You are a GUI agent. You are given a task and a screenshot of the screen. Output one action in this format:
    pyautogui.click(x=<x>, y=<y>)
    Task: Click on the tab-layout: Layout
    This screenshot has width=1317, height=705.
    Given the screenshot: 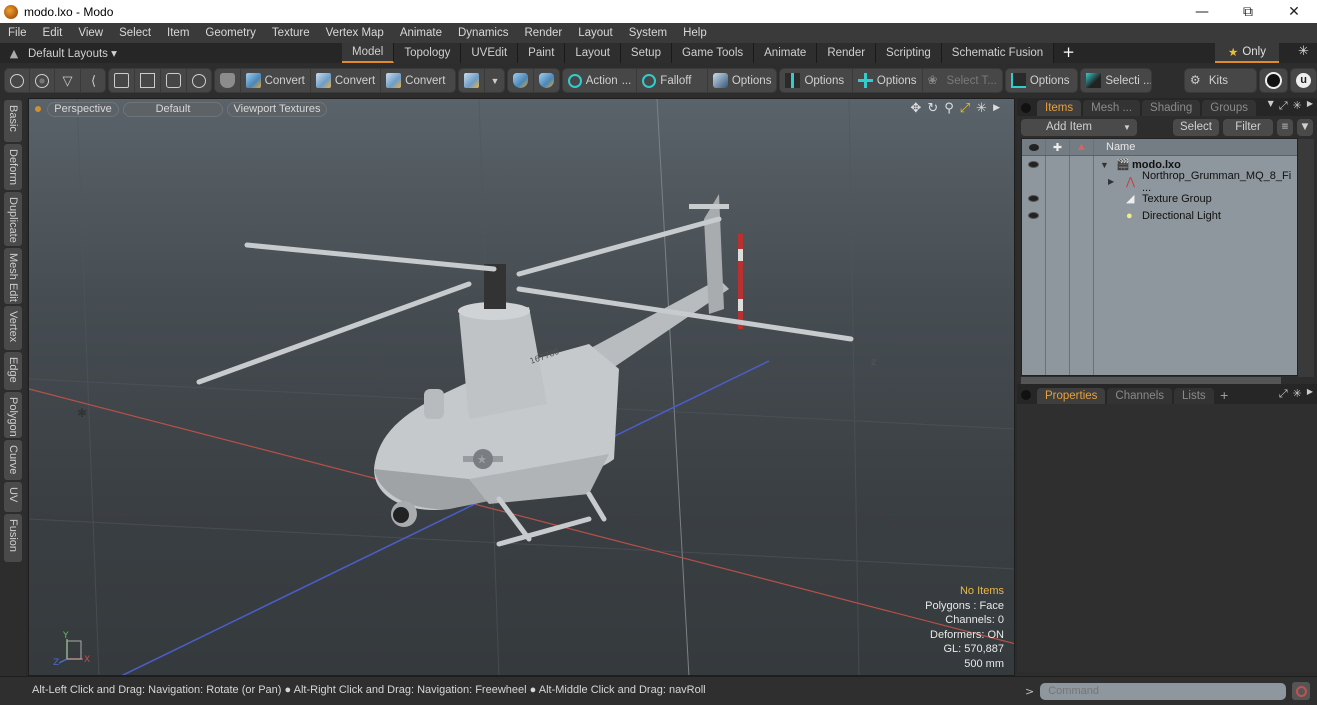 What is the action you would take?
    pyautogui.click(x=593, y=53)
    